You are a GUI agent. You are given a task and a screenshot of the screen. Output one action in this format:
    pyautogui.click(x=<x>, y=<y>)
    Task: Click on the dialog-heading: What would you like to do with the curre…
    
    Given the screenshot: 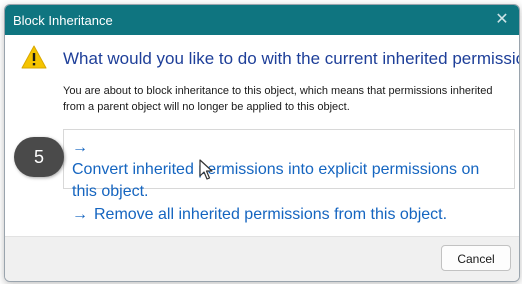 What is the action you would take?
    pyautogui.click(x=291, y=58)
    